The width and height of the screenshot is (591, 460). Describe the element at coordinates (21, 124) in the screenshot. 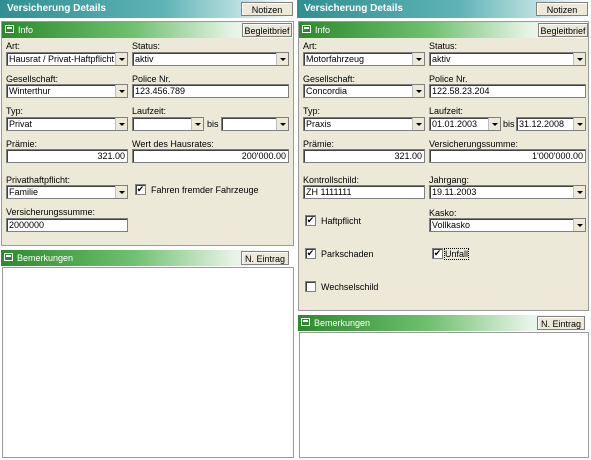

I see `typ-value: Privat` at that location.